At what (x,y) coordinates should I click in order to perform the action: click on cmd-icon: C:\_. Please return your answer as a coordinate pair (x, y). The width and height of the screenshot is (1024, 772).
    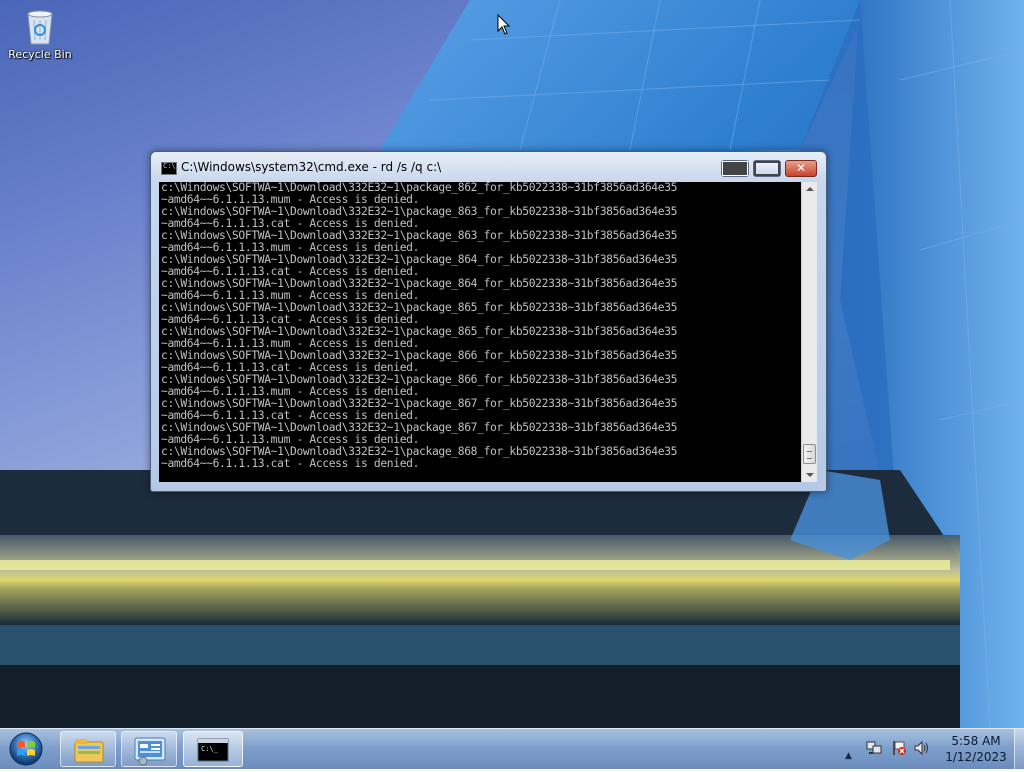
    Looking at the image, I should click on (213, 750).